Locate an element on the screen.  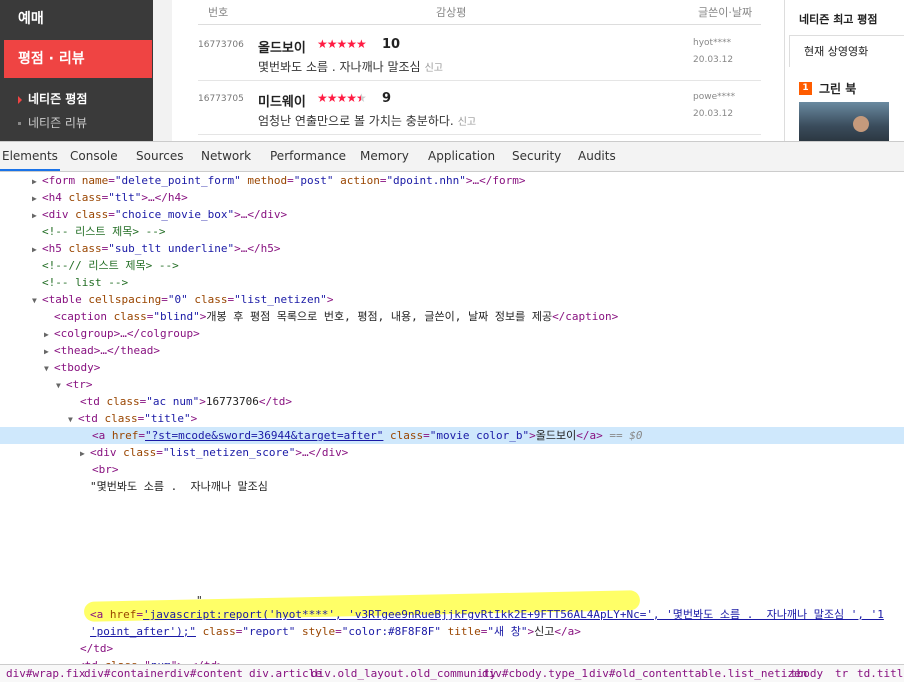
header-num: 번호 is located at coordinates (218, 12).